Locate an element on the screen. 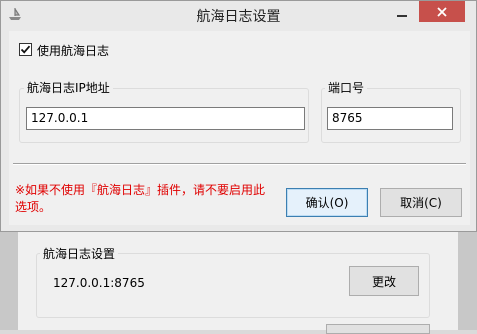  background-frame-left is located at coordinates (9, 280).